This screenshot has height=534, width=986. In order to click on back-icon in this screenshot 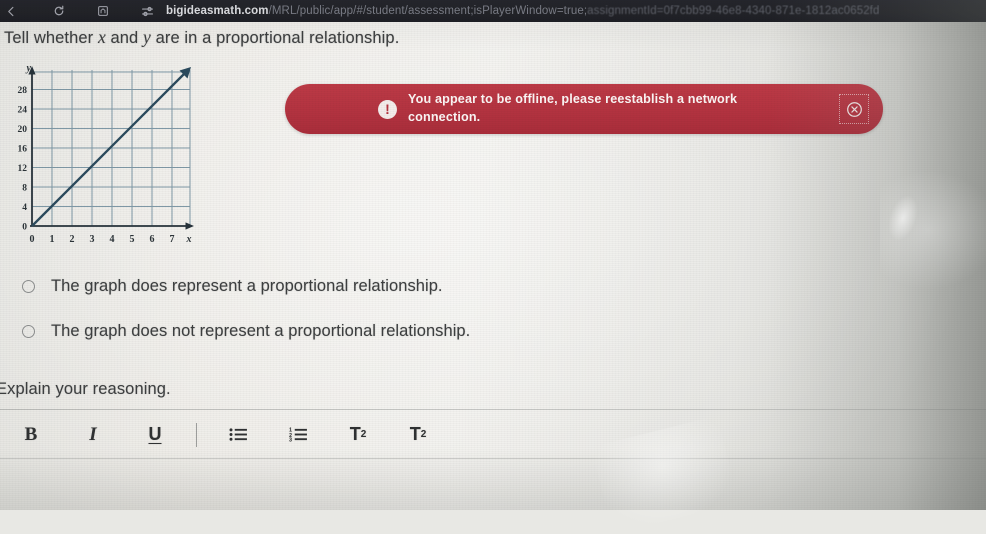, I will do `click(11, 11)`.